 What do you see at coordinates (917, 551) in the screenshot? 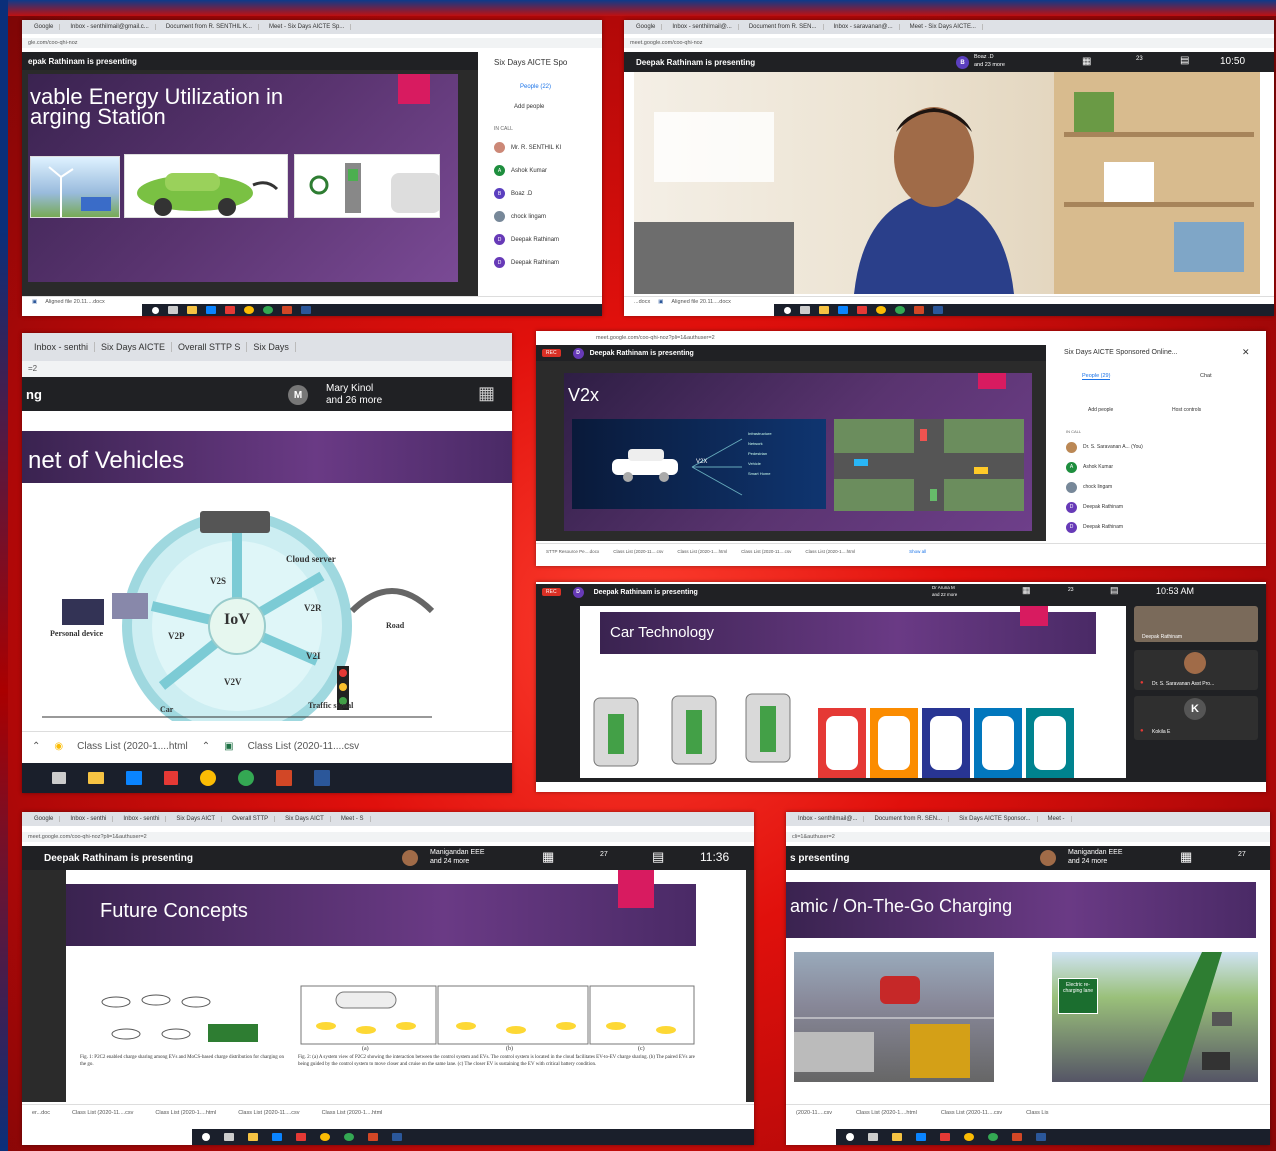
I see `show-all-button: Show all` at bounding box center [917, 551].